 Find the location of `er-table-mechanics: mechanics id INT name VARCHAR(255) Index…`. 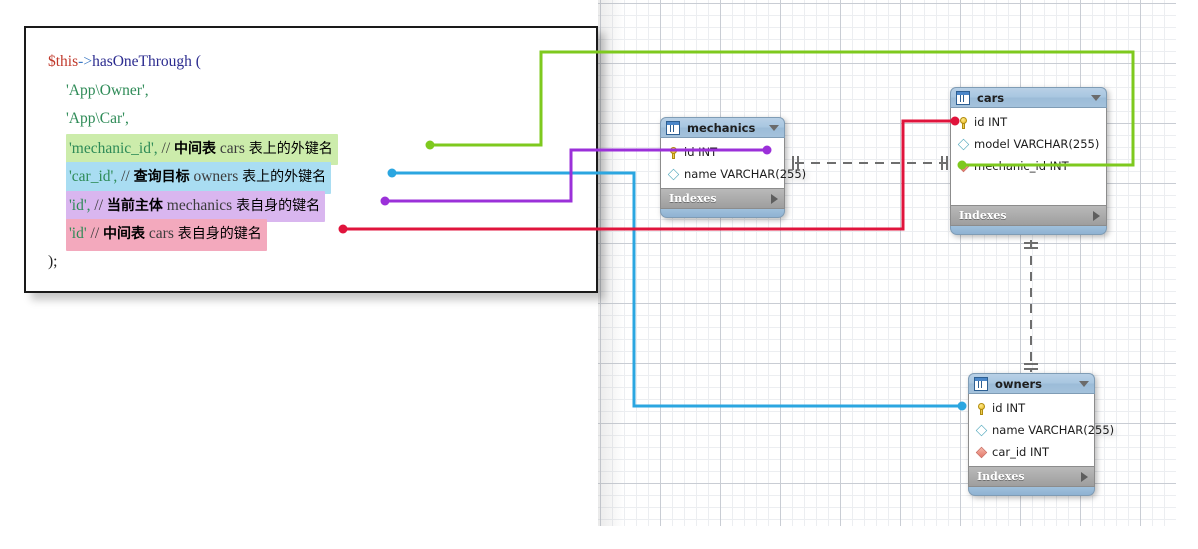

er-table-mechanics: mechanics id INT name VARCHAR(255) Index… is located at coordinates (733, 167).